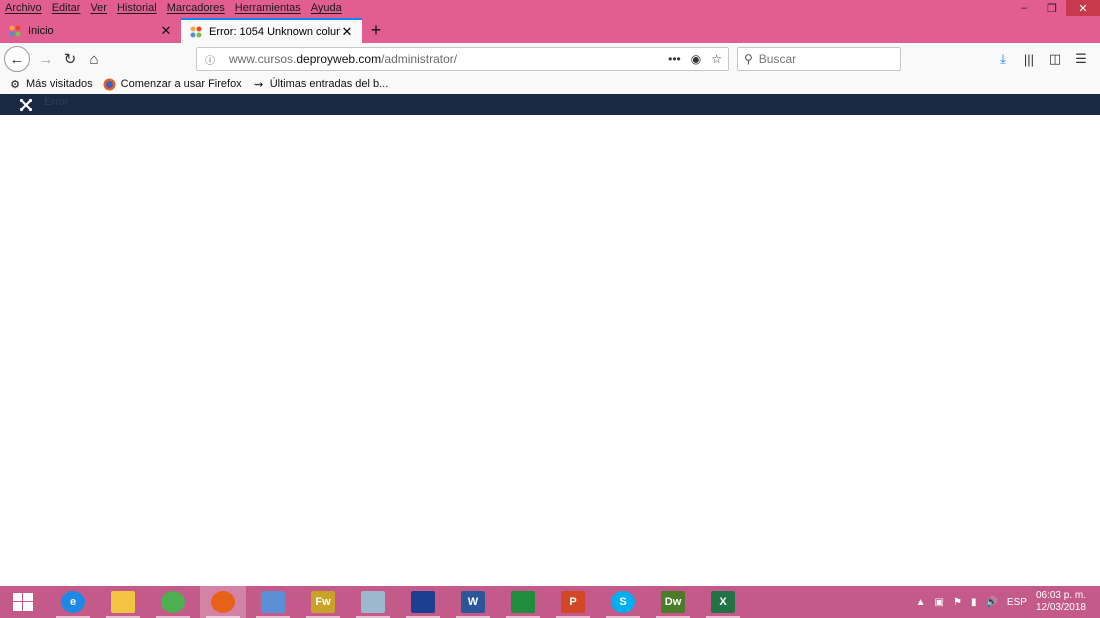 This screenshot has height=618, width=1100. I want to click on taskbar-app-skype: S, so click(623, 602).